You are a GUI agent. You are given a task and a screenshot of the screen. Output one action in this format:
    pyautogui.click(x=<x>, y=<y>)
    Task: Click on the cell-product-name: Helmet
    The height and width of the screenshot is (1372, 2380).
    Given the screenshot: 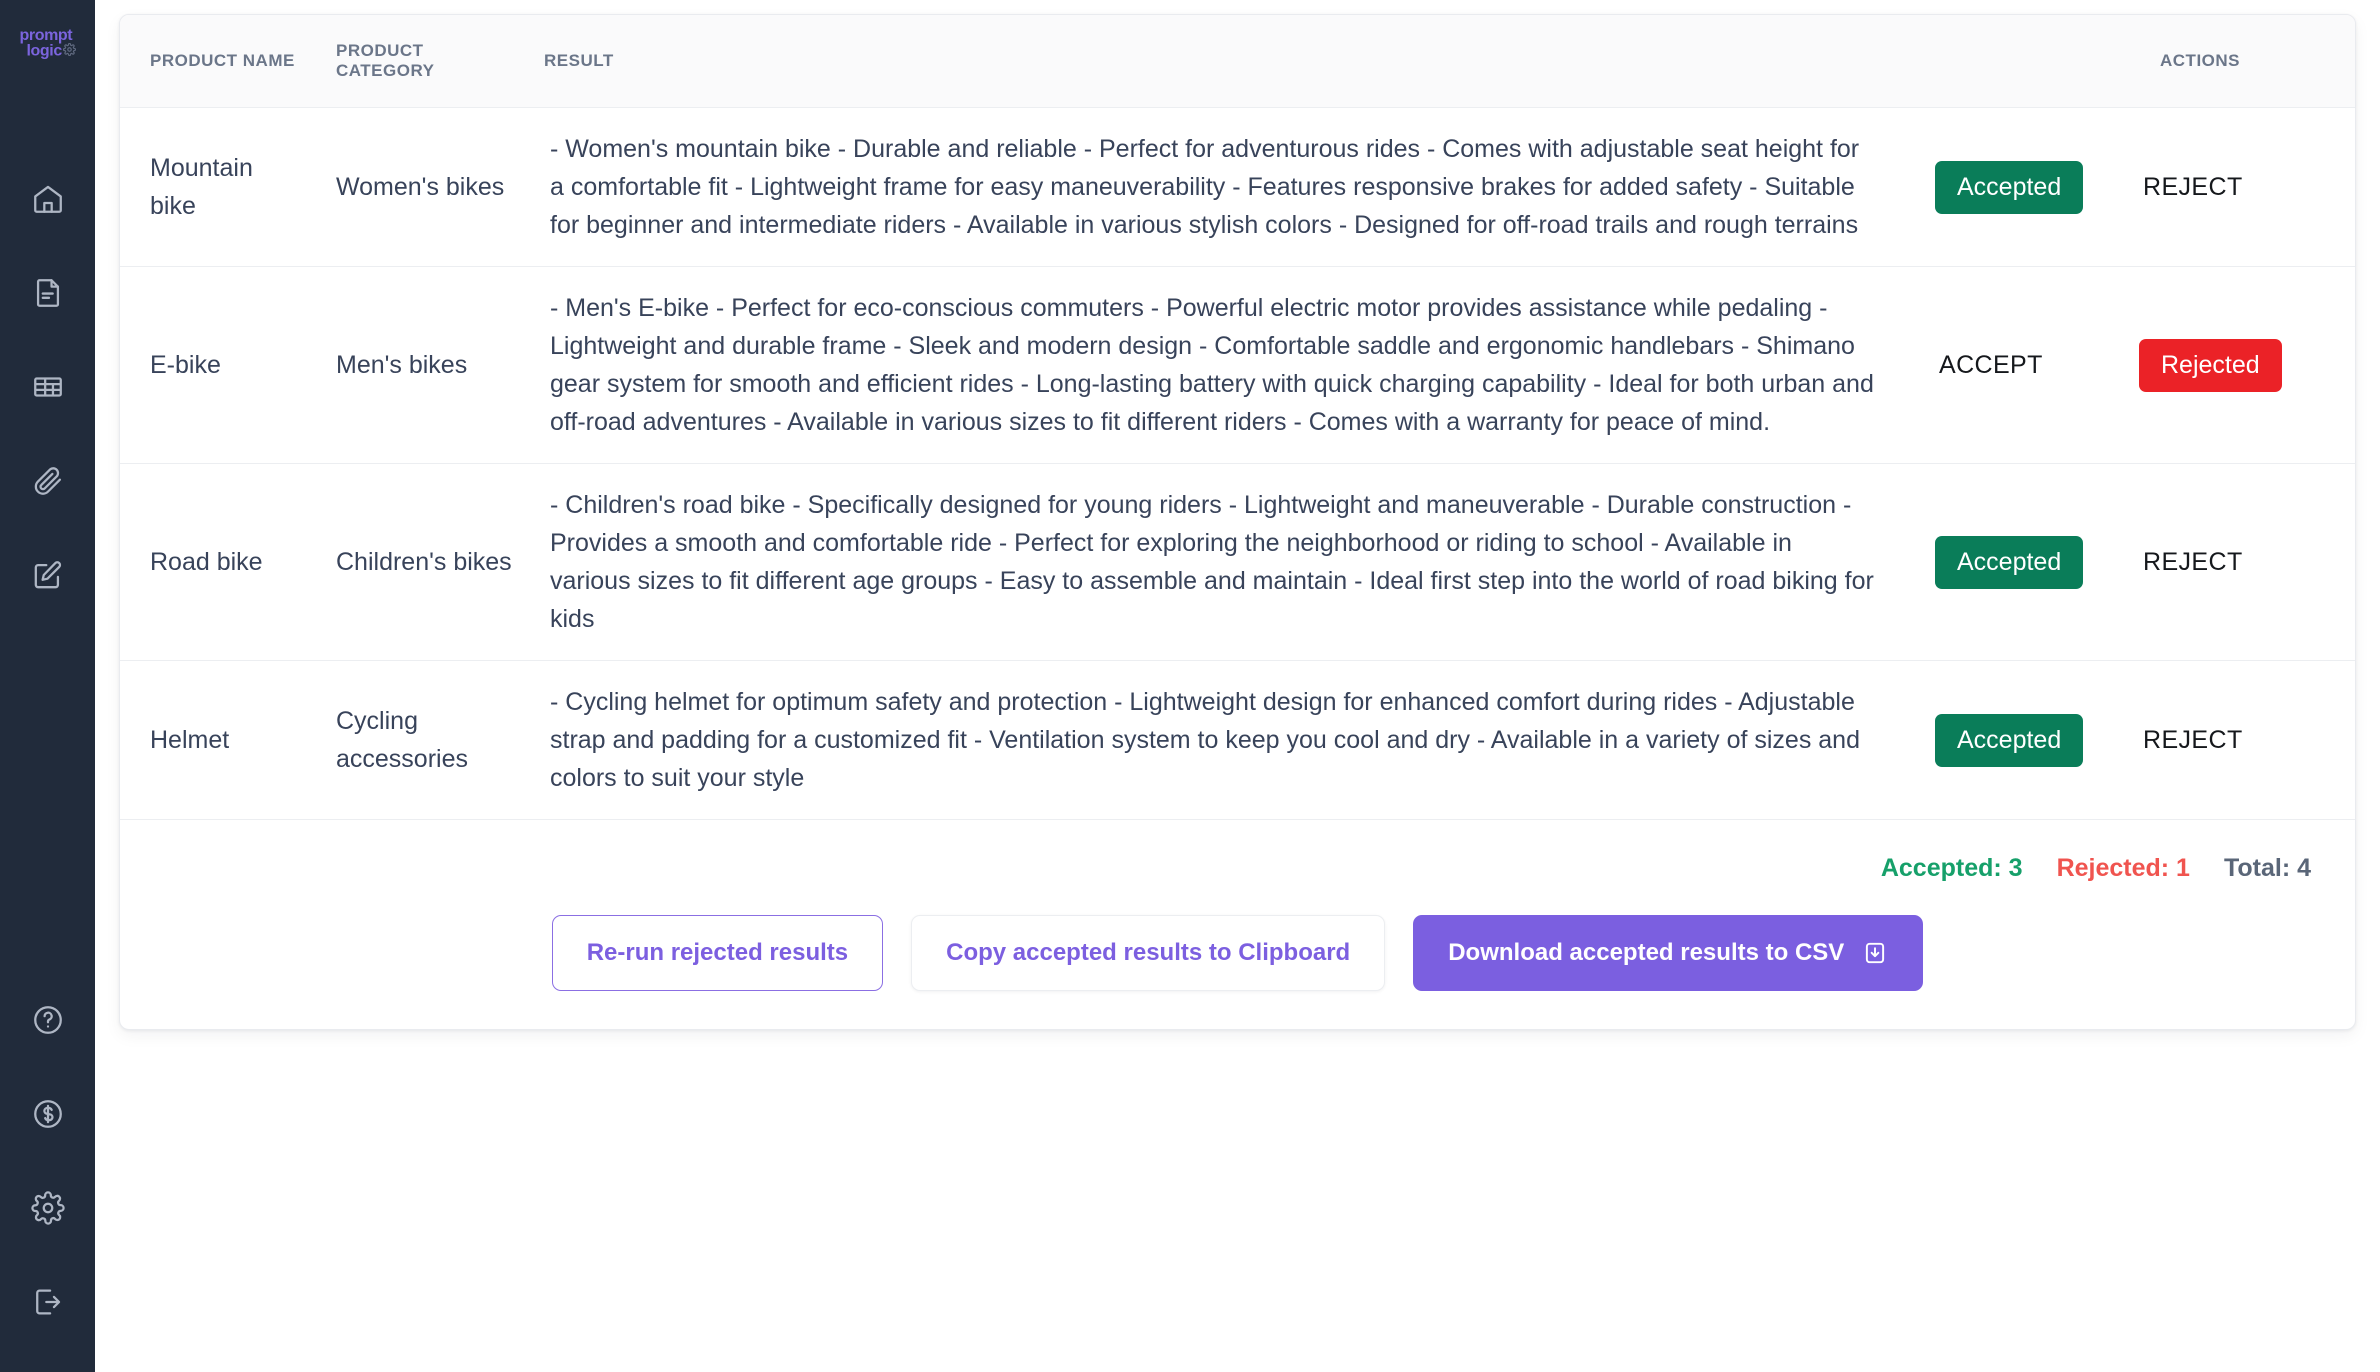 What is the action you would take?
    pyautogui.click(x=220, y=740)
    